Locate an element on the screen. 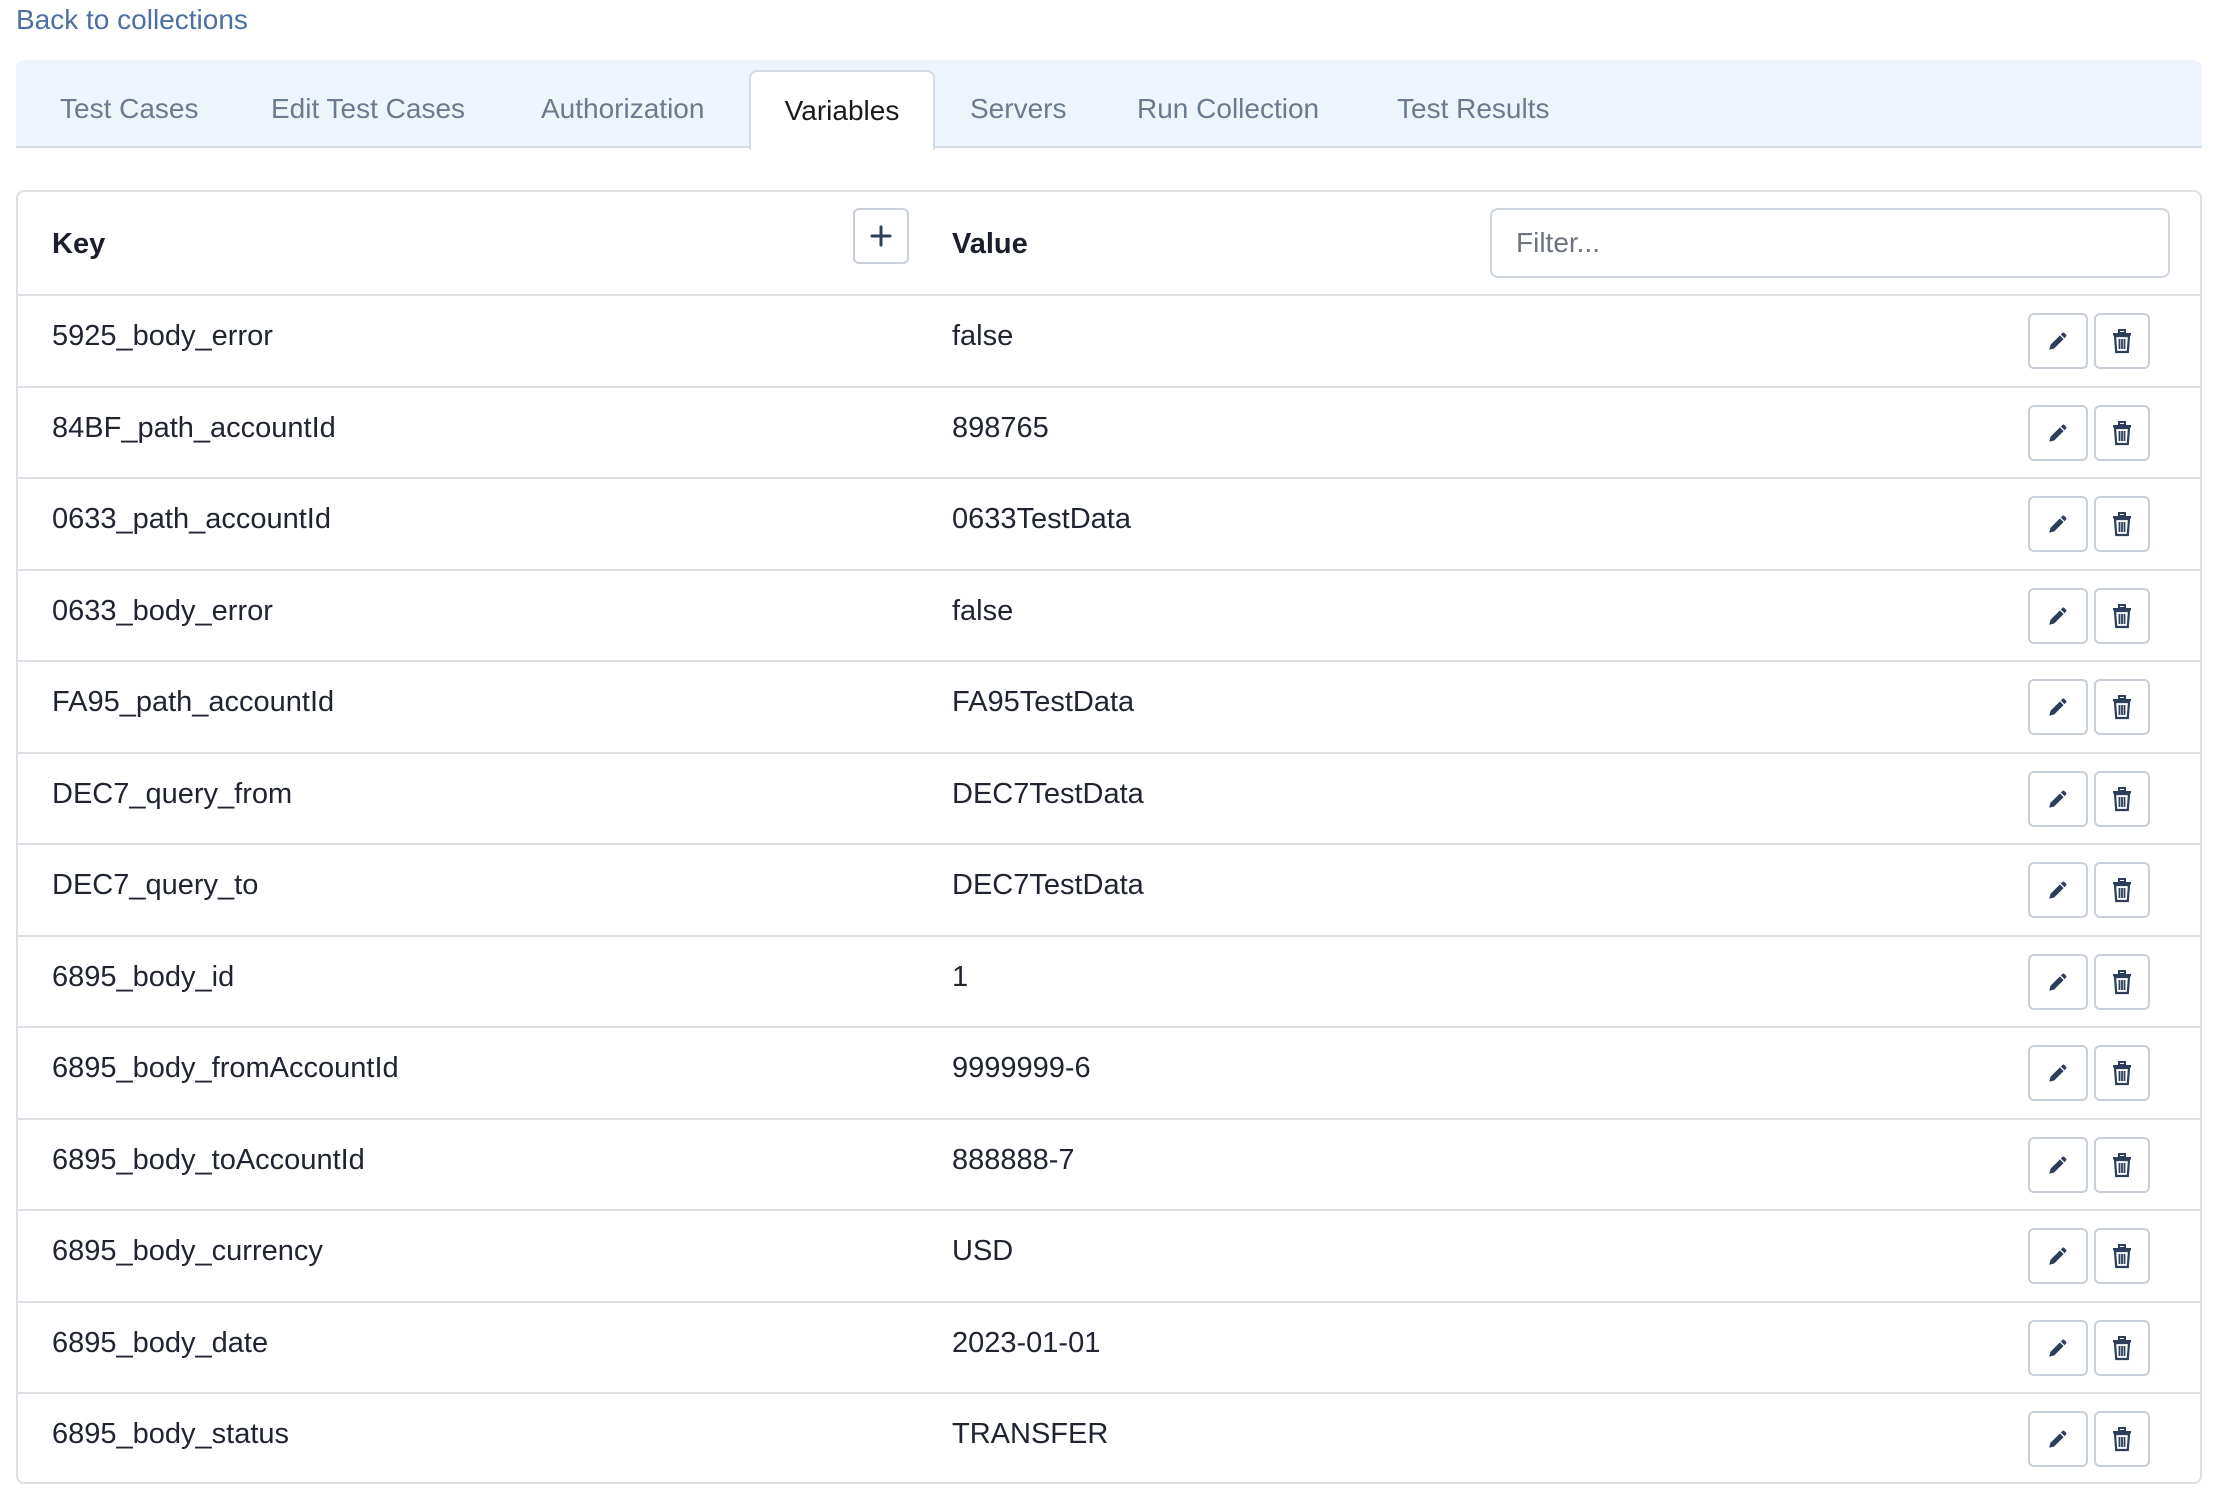  table-row: 6895_body_fromAccountId 9999999-6 is located at coordinates (1109, 1074).